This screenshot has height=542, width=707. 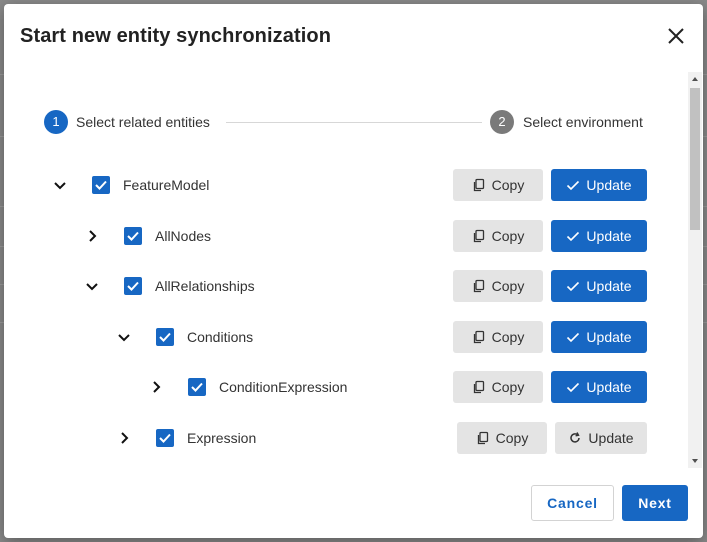 What do you see at coordinates (695, 159) in the screenshot?
I see `scrollbar-thumb` at bounding box center [695, 159].